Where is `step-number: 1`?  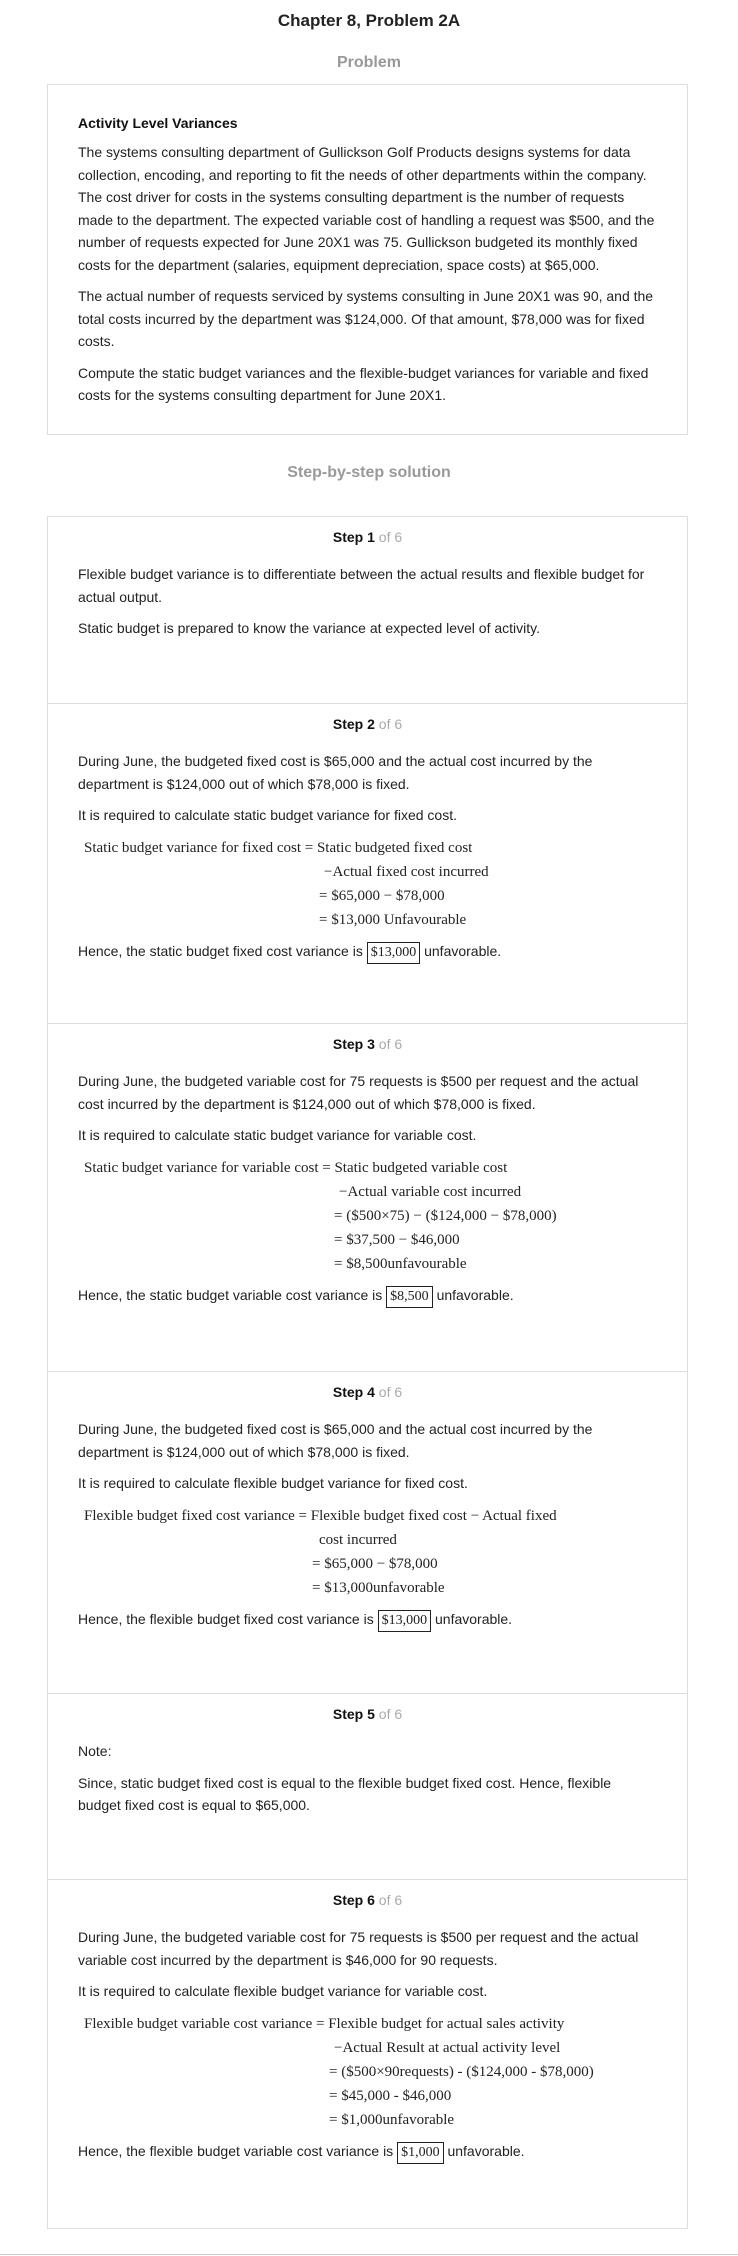
step-number: 1 is located at coordinates (371, 537).